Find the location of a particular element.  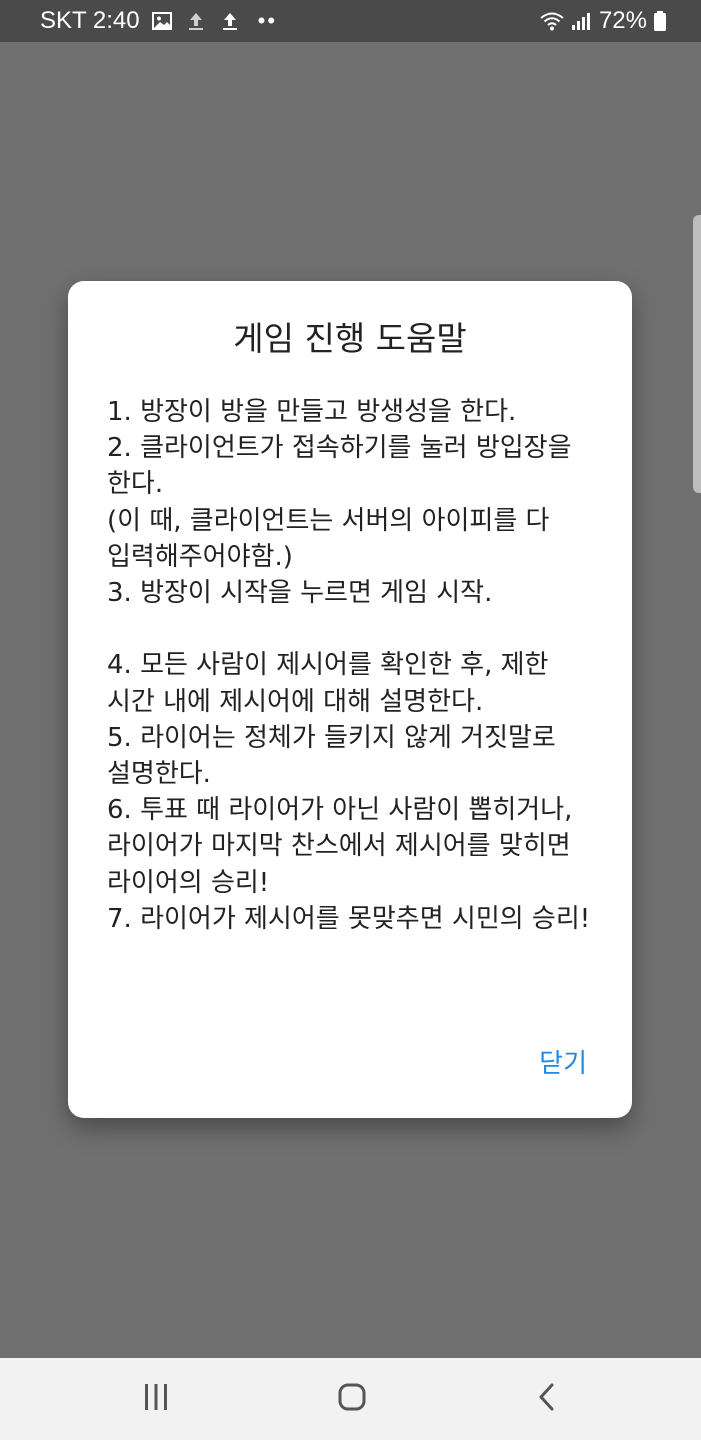

back-button is located at coordinates (548, 1399).